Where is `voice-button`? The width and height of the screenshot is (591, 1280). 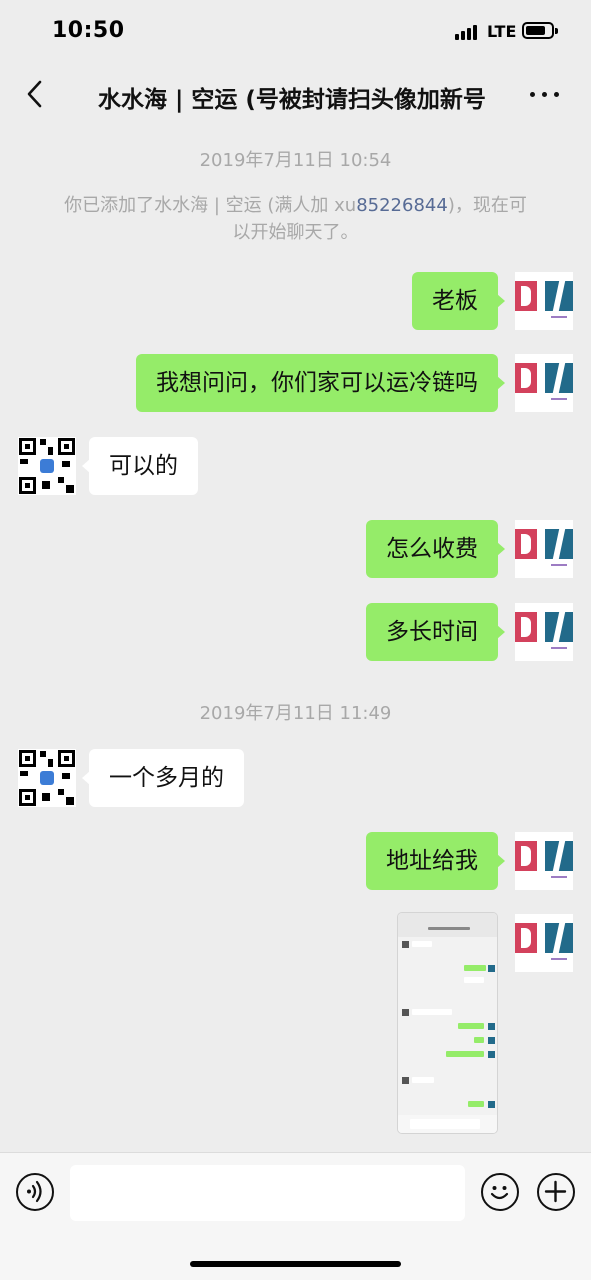
voice-button is located at coordinates (35, 1192).